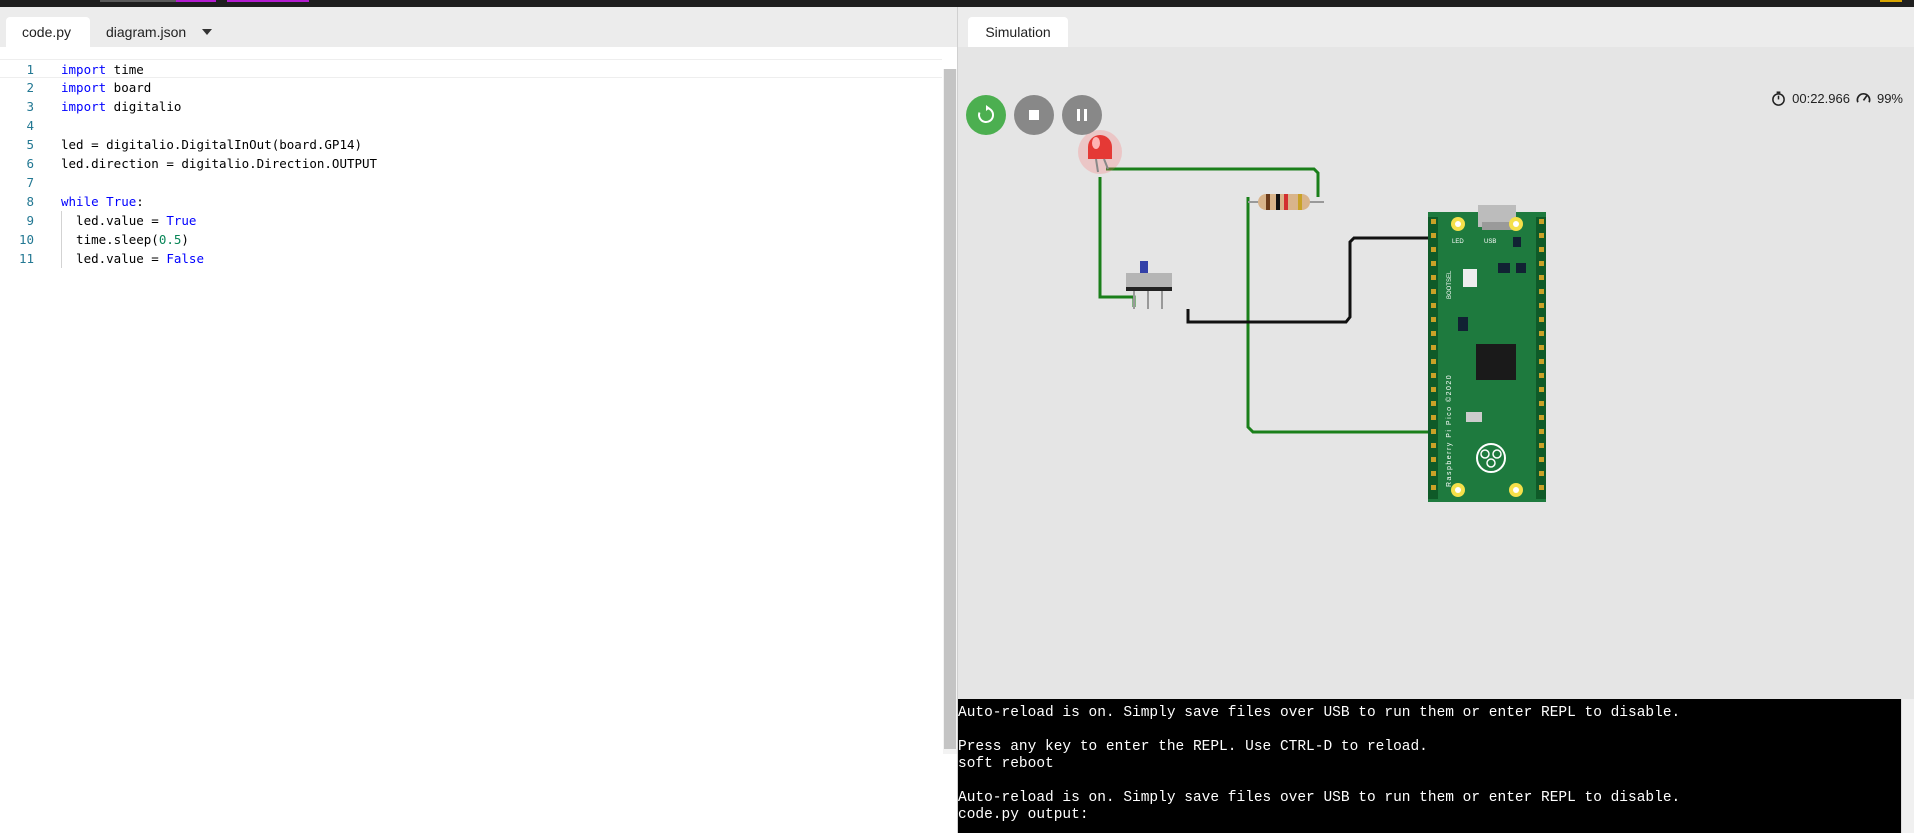 The height and width of the screenshot is (833, 1914). I want to click on code-line: 1 import time, so click(471, 68).